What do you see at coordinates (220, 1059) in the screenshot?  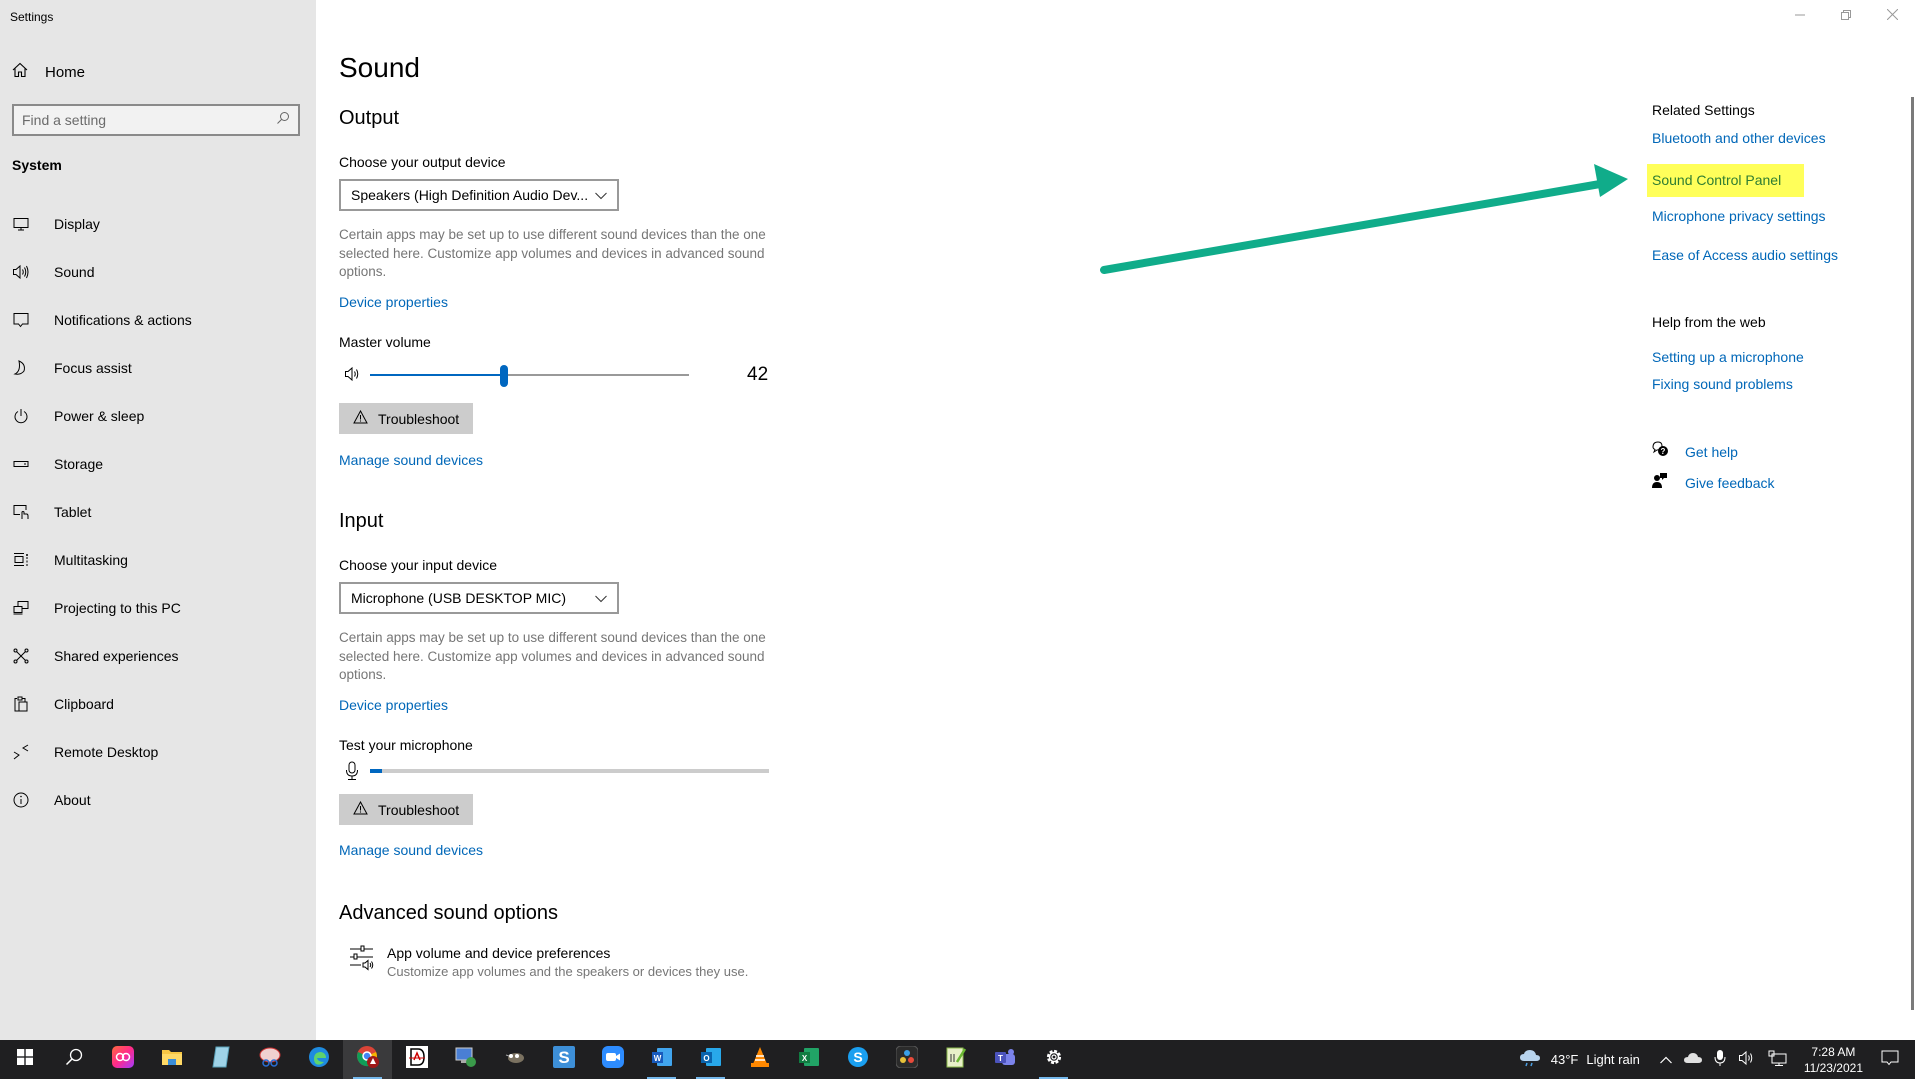 I see `taskbar-notepad` at bounding box center [220, 1059].